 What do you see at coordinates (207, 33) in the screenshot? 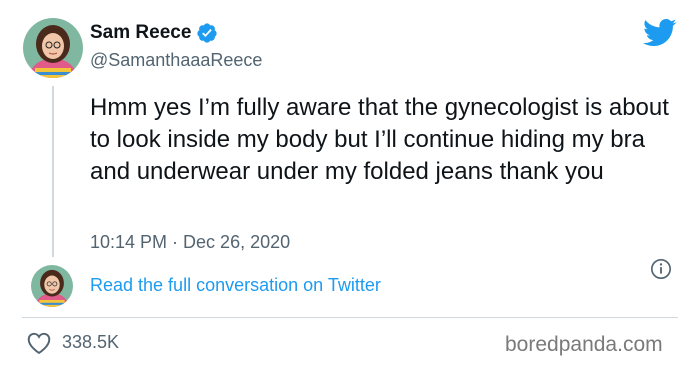
I see `verified-badge-icon` at bounding box center [207, 33].